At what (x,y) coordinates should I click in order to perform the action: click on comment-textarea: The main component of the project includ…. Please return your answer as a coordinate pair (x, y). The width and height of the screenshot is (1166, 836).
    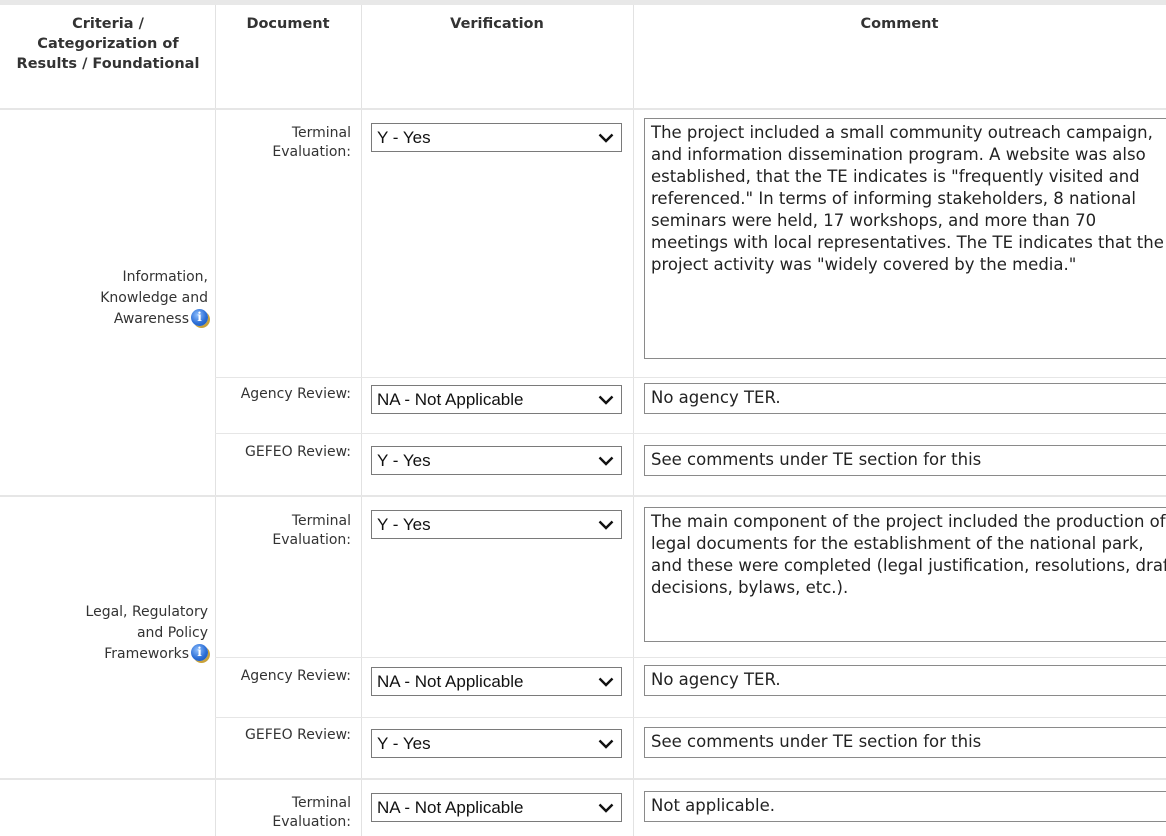
    Looking at the image, I should click on (905, 574).